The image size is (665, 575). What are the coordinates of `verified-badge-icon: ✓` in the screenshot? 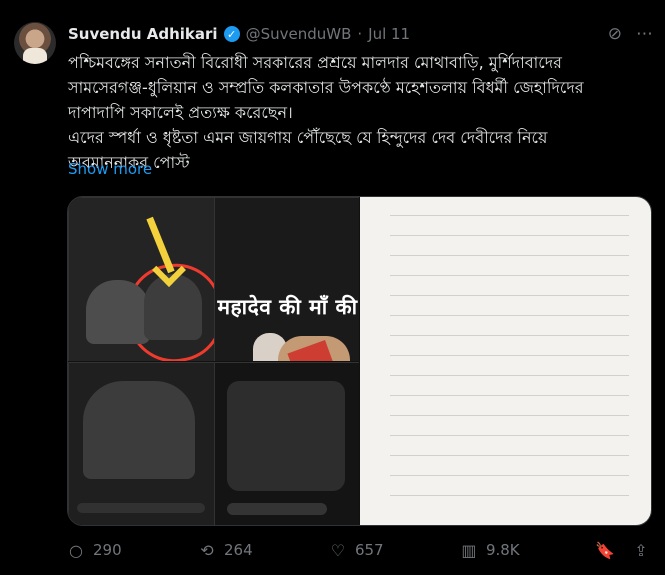 It's located at (231, 34).